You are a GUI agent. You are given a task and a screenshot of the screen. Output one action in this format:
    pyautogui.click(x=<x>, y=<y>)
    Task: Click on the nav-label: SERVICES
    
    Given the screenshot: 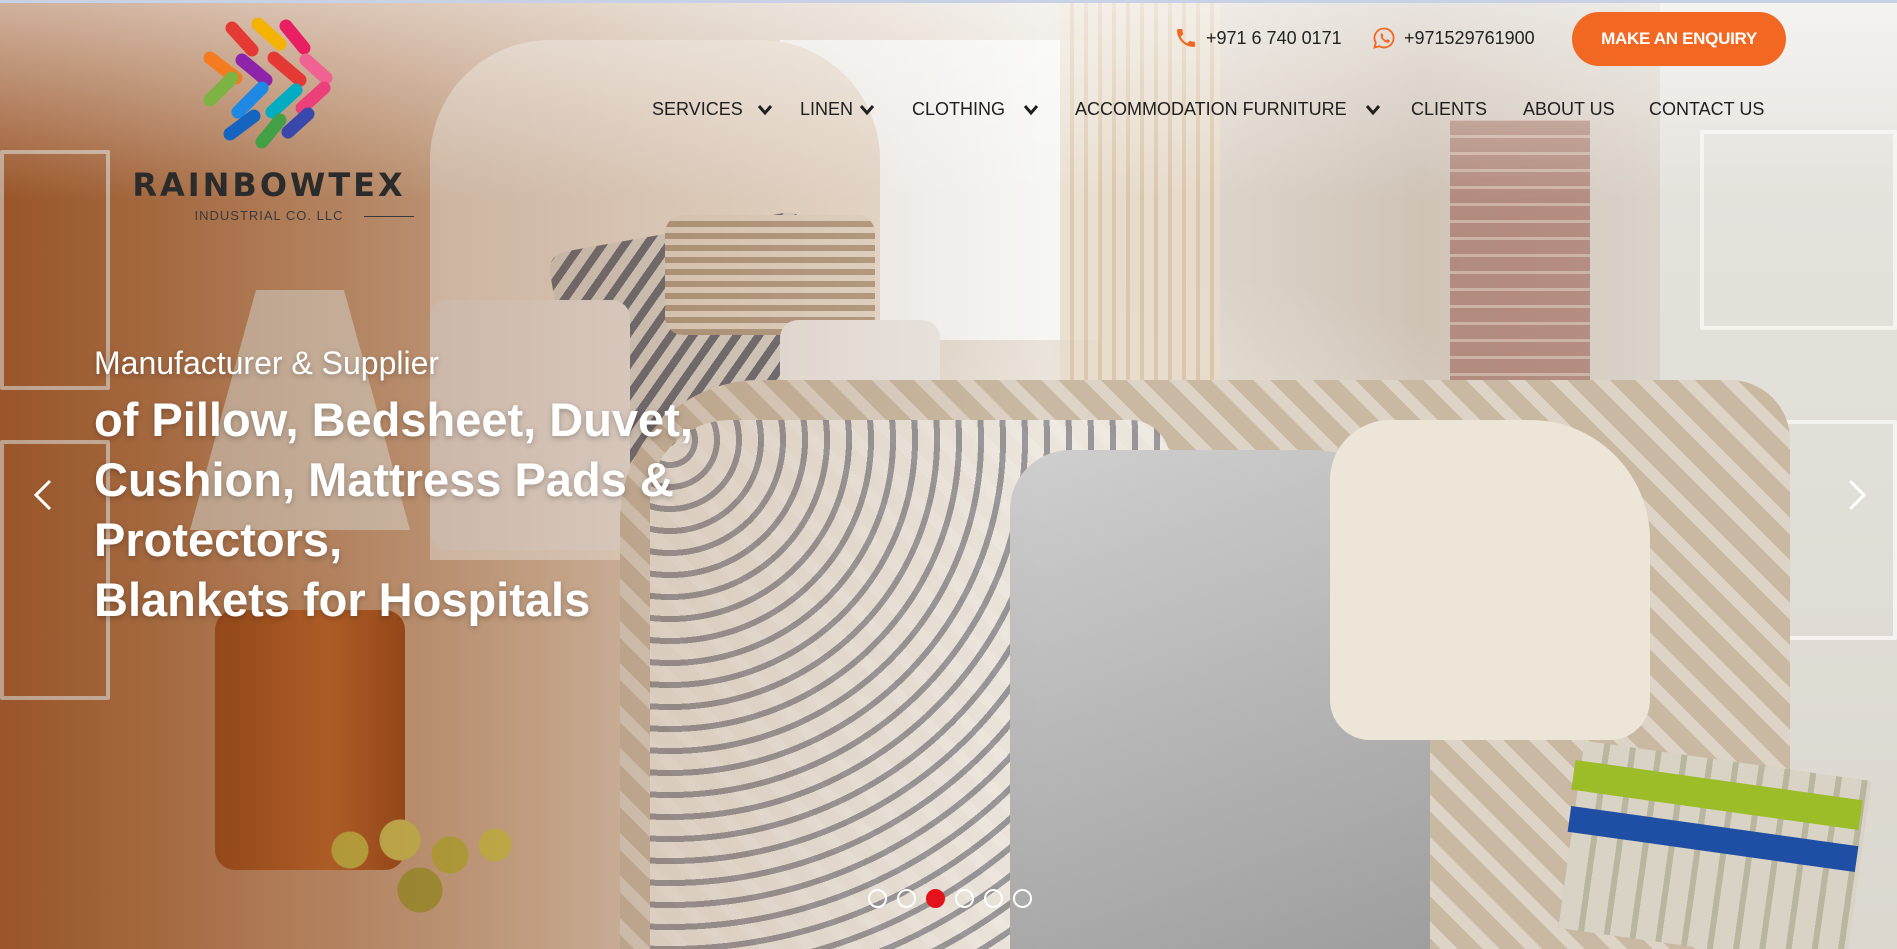 What is the action you would take?
    pyautogui.click(x=697, y=109)
    